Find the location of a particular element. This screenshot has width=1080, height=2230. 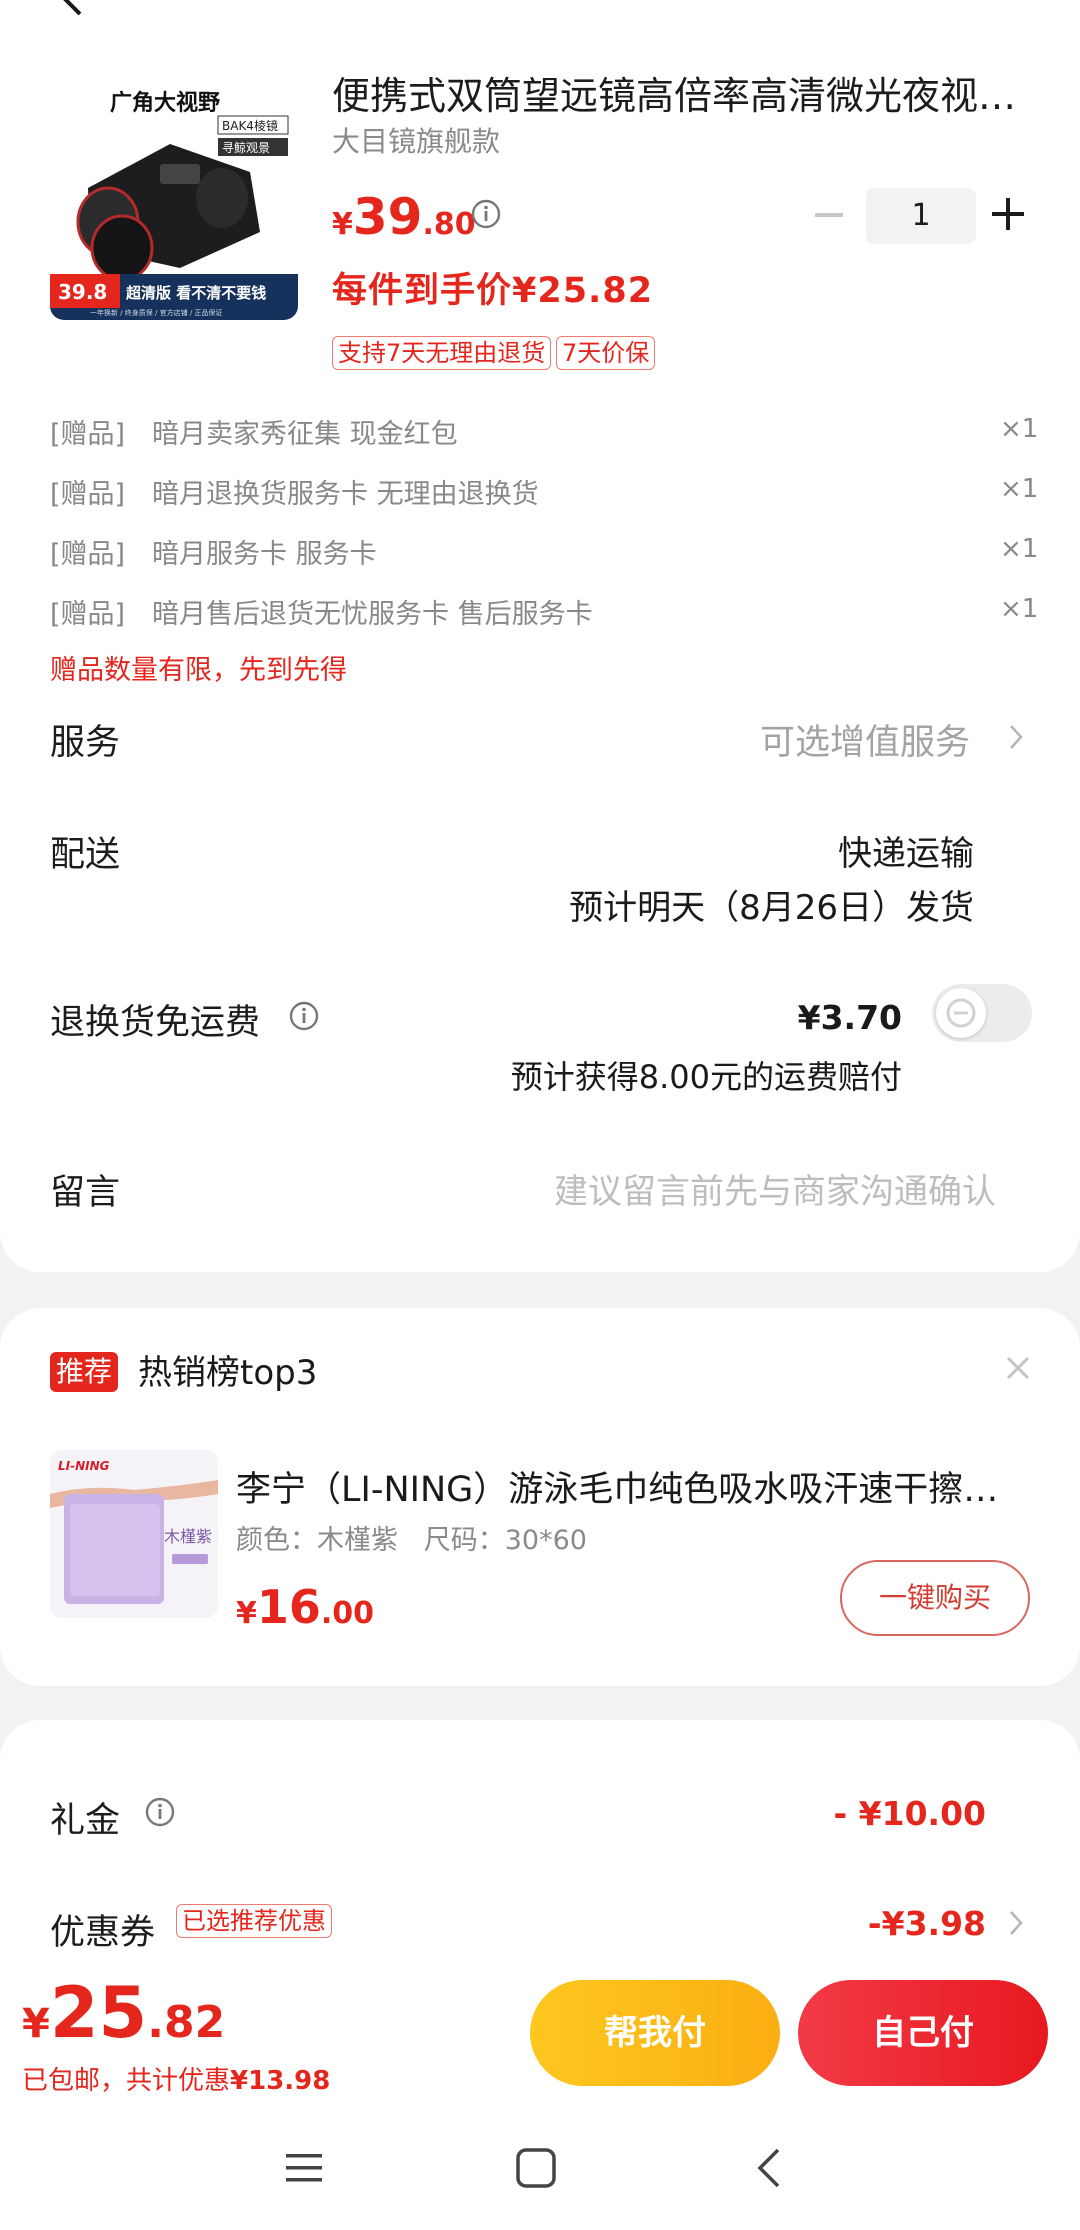

price-integer: 16 is located at coordinates (288, 1607).